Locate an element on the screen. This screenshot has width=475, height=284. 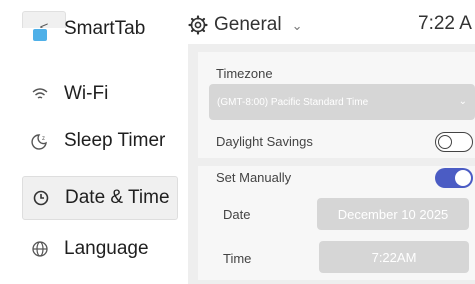
date-field: December 10 2025 is located at coordinates (393, 214).